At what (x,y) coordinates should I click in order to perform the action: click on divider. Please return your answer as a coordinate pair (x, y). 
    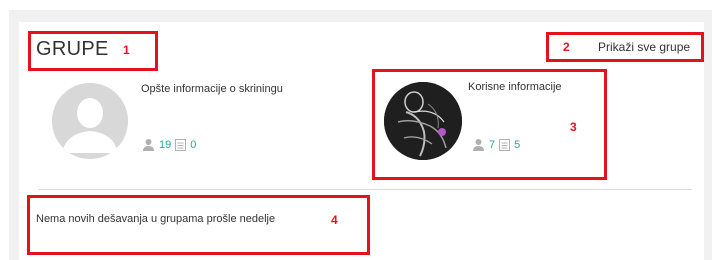
    Looking at the image, I should click on (365, 189).